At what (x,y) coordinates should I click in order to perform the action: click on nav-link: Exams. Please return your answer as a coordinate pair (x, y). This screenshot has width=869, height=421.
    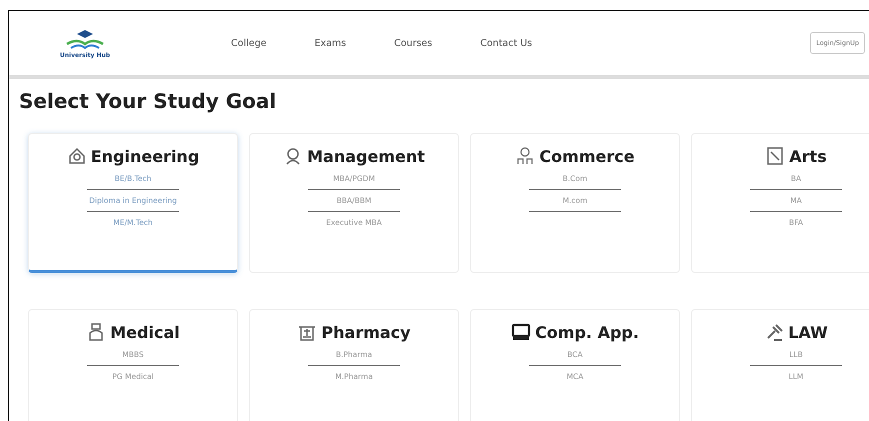
    Looking at the image, I should click on (330, 43).